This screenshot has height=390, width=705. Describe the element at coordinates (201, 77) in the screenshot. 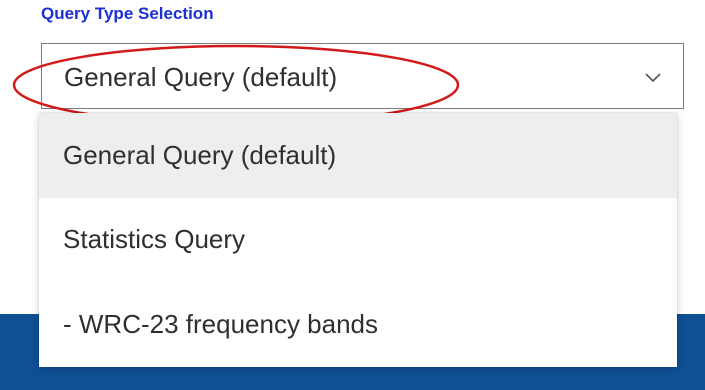

I see `select-current-value: General Query (default)` at that location.